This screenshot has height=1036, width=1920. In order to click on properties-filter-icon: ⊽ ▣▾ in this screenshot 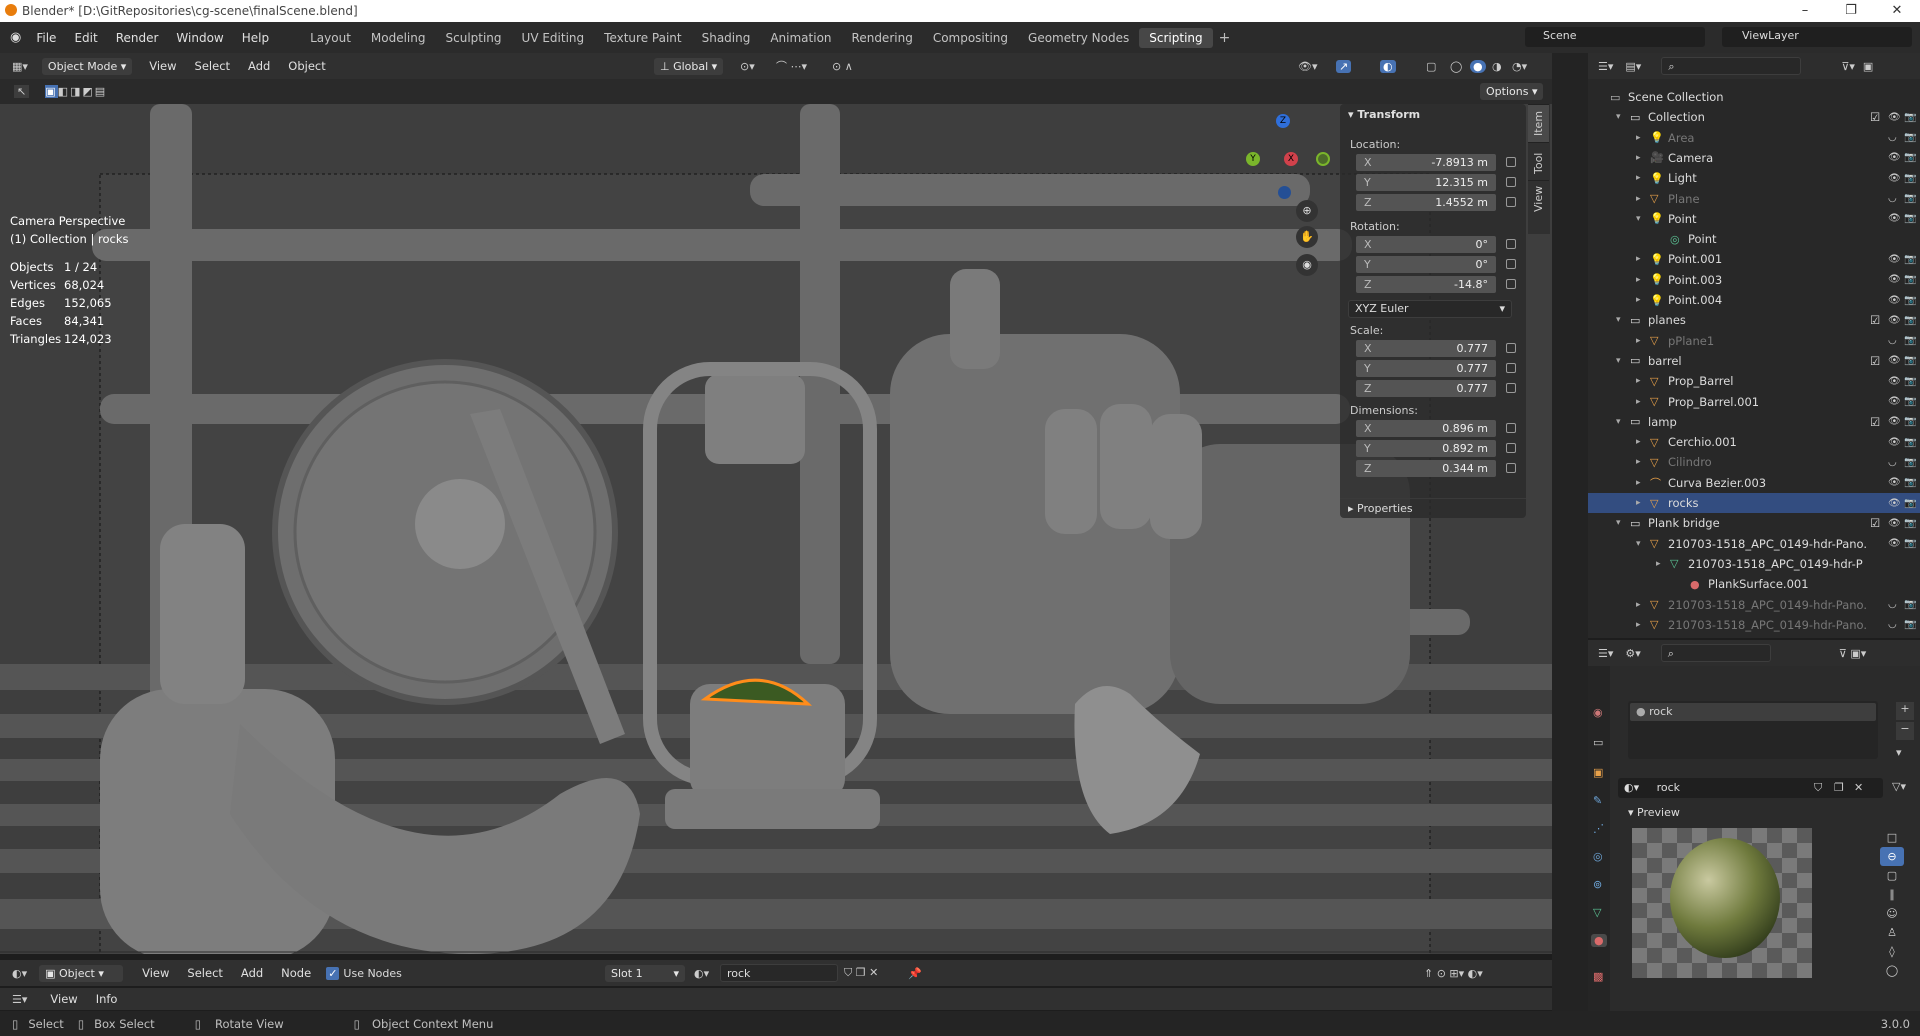, I will do `click(1852, 653)`.